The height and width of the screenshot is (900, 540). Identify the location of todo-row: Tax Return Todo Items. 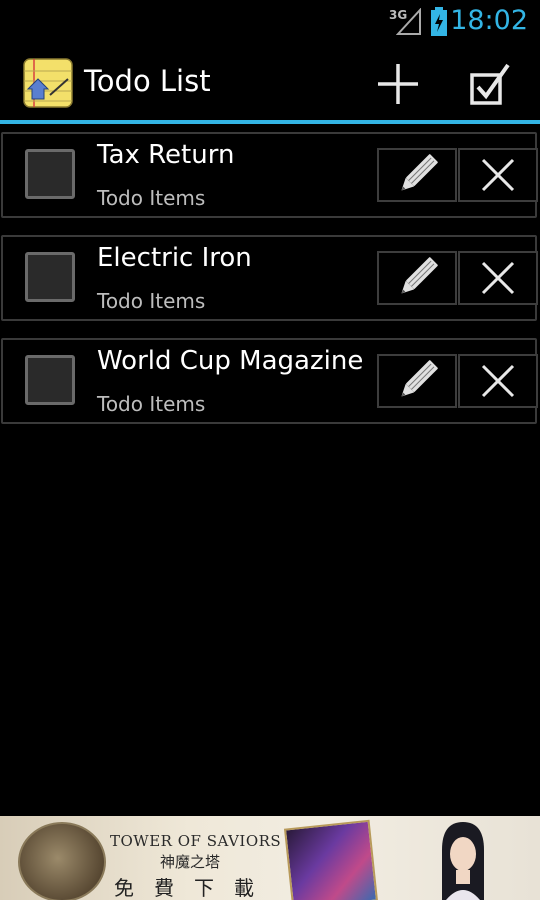
(269, 175).